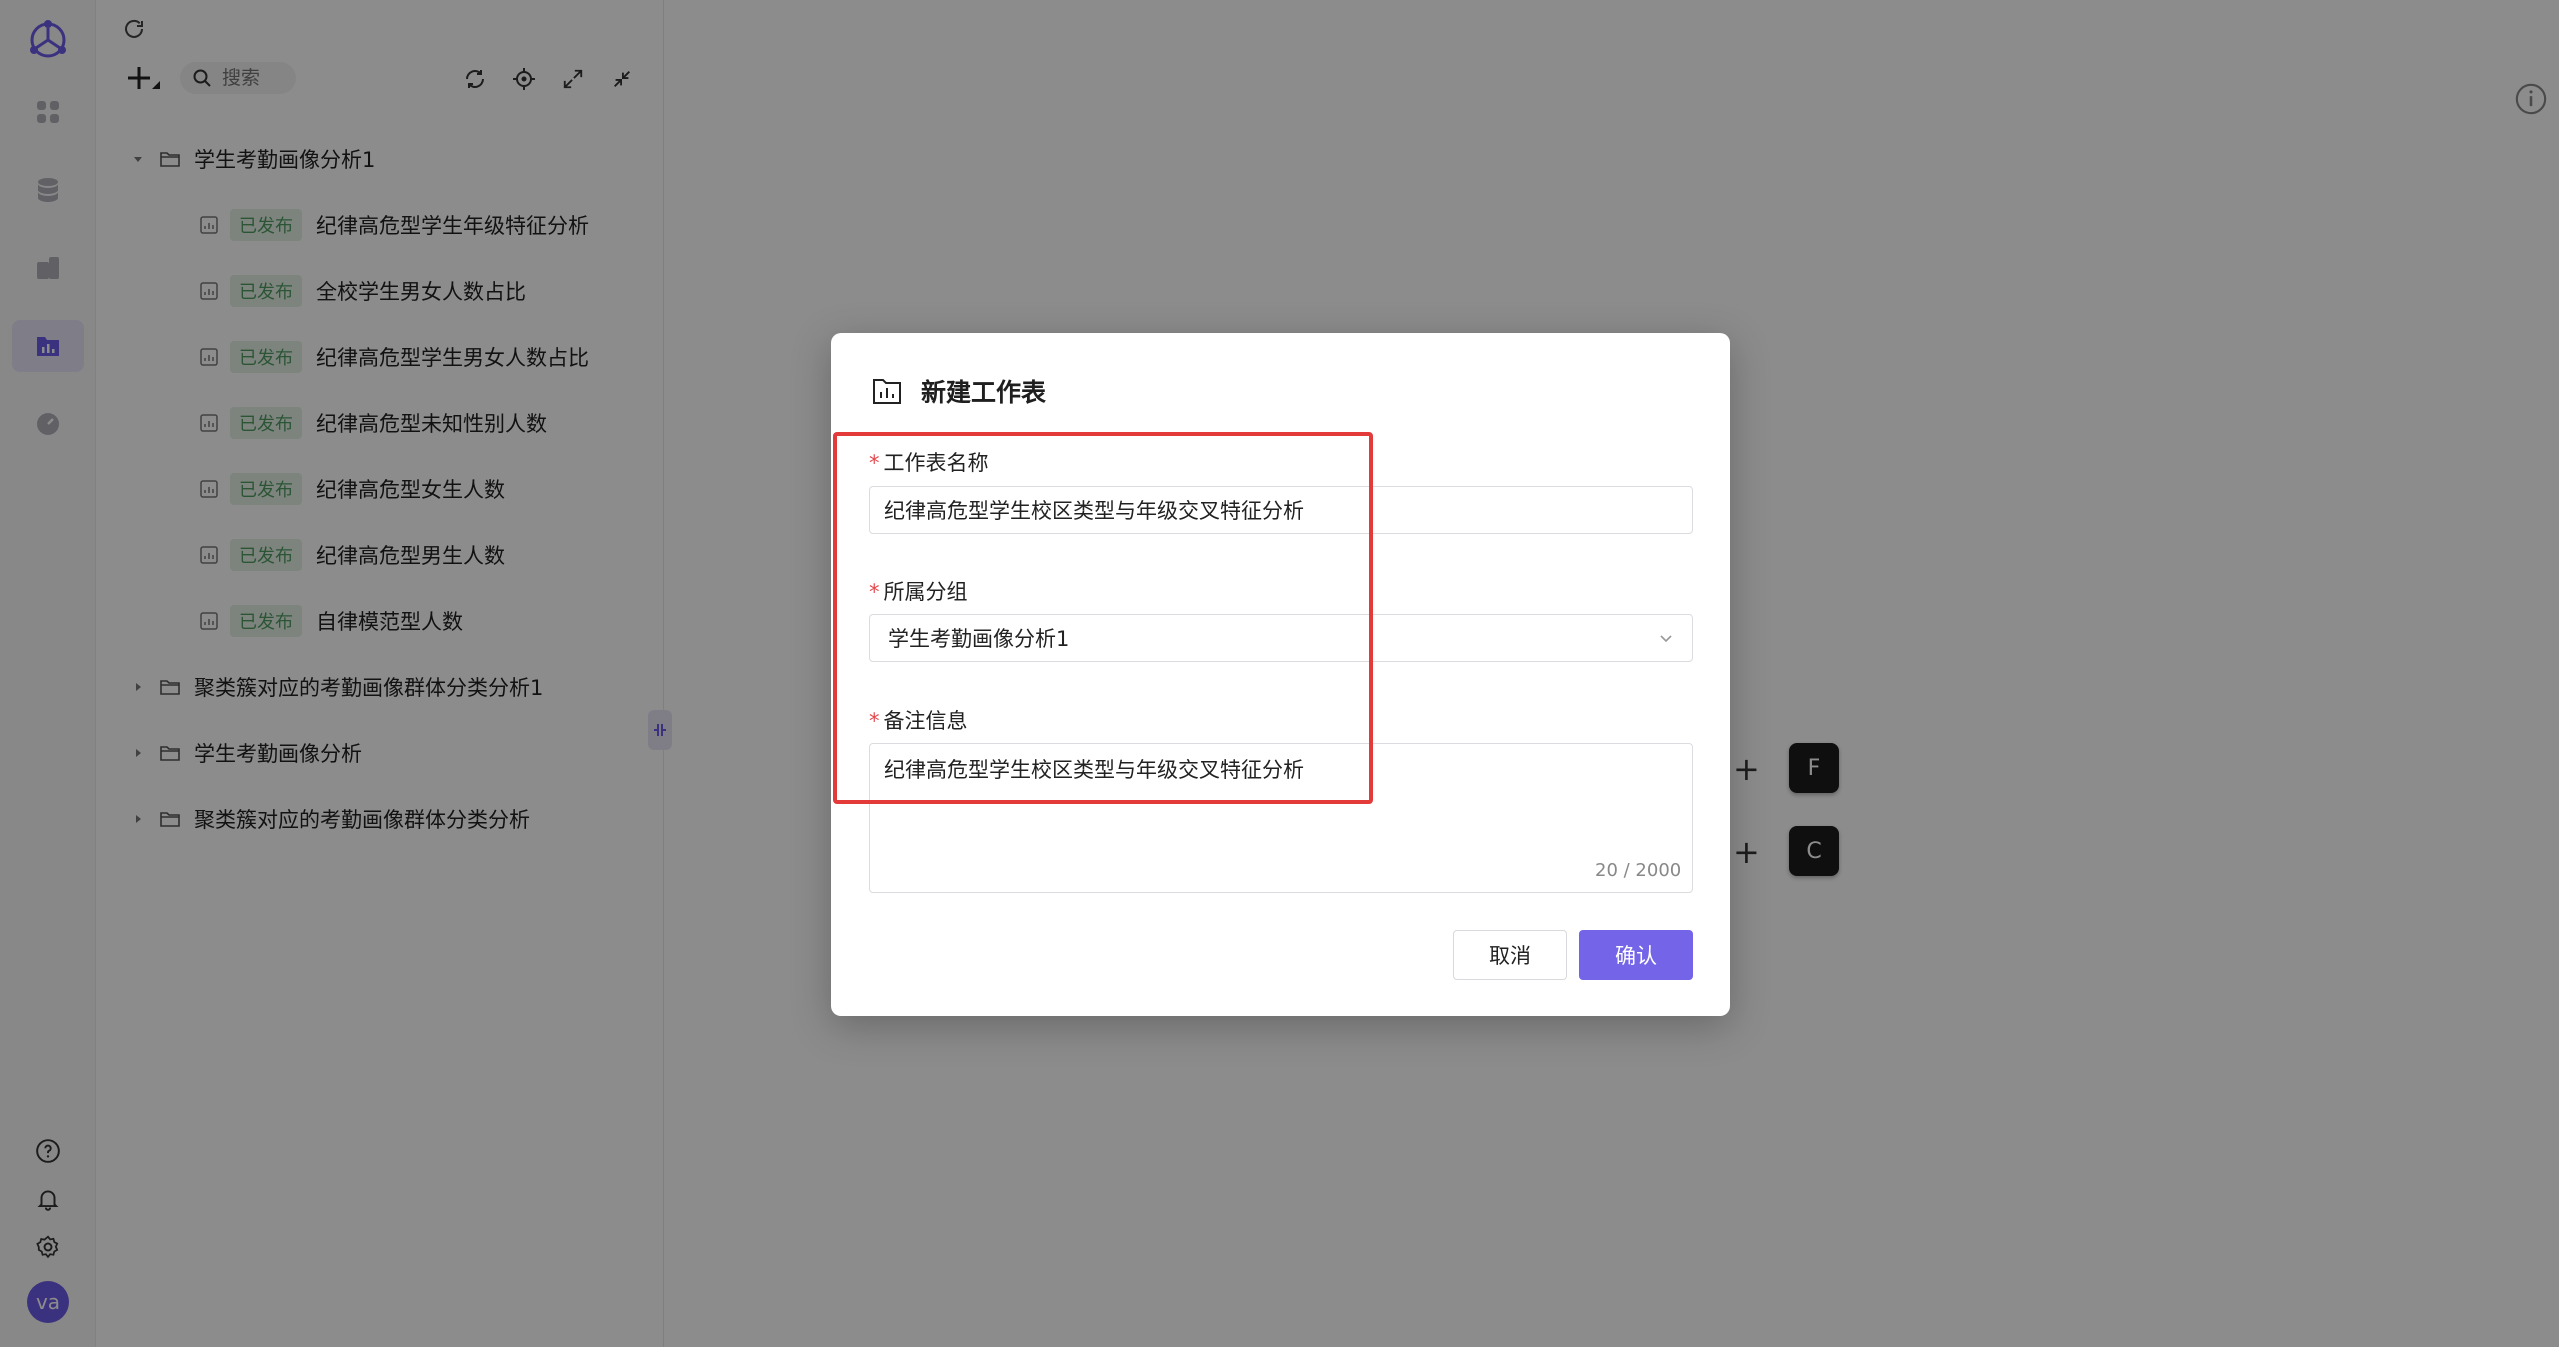 The image size is (2559, 1347). Describe the element at coordinates (1281, 510) in the screenshot. I see `worksheet-name-input` at that location.